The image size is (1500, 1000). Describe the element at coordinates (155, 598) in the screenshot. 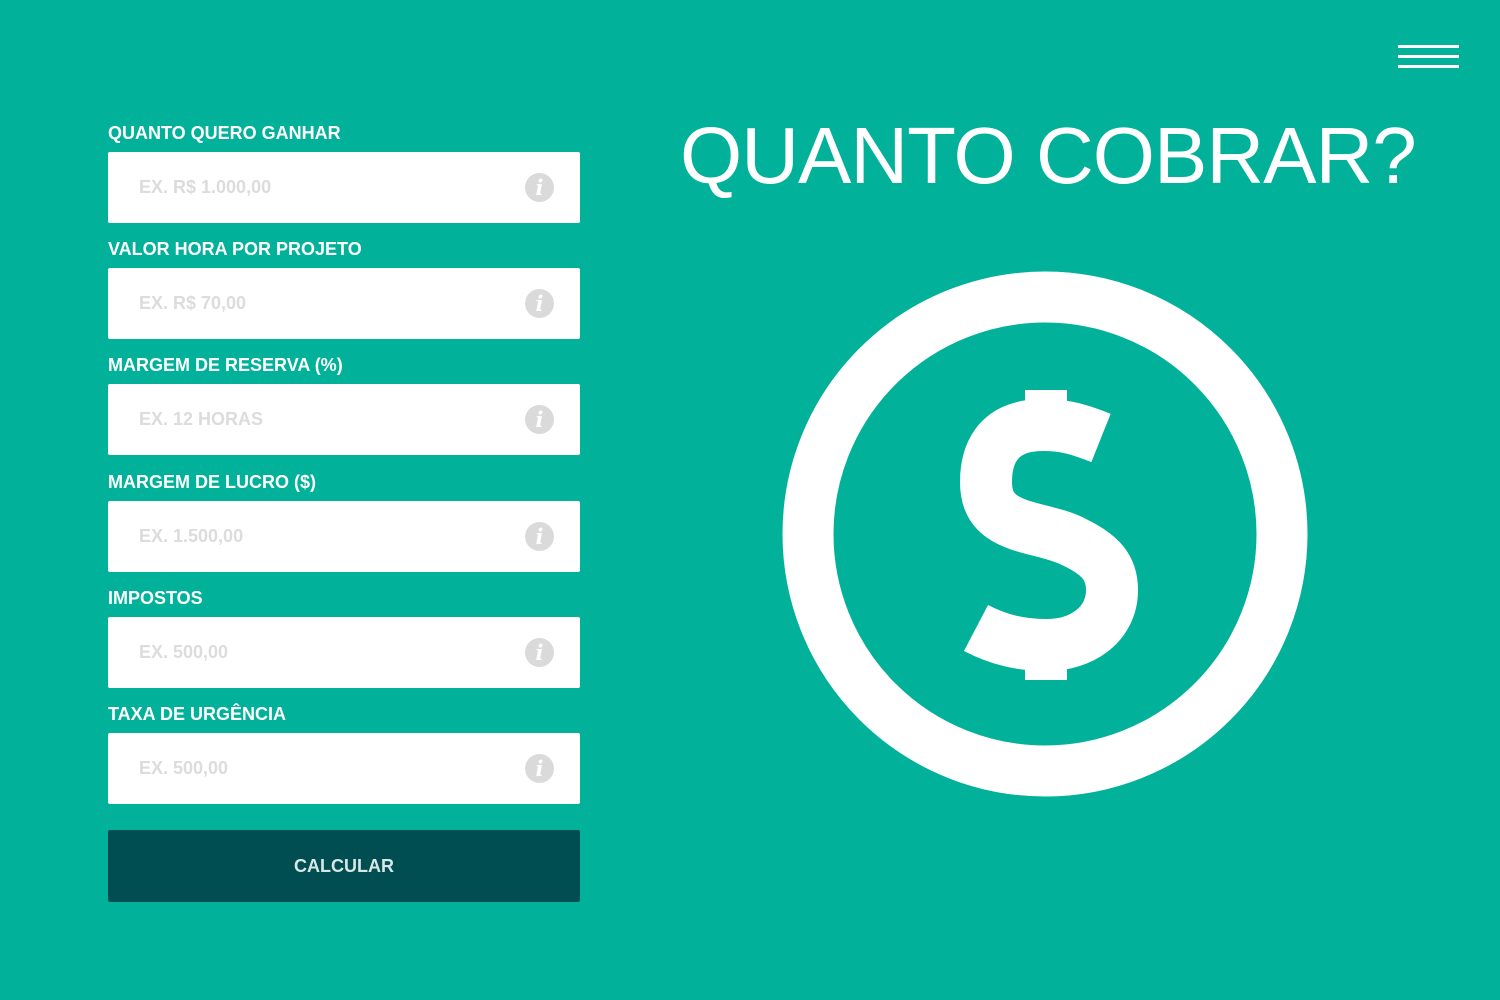

I see `label-impostos: IMPOSTOS` at that location.